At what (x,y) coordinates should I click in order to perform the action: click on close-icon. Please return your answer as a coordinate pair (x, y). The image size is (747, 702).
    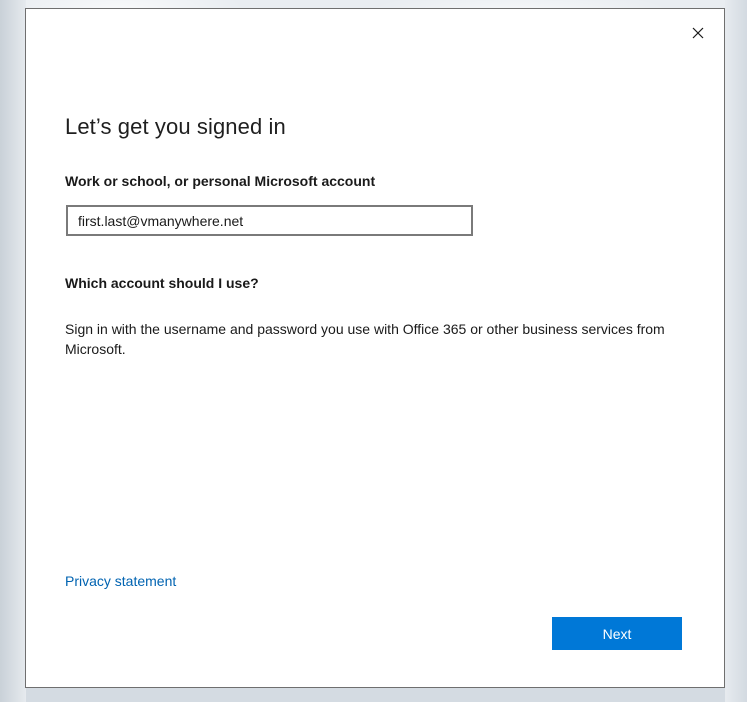
    Looking at the image, I should click on (698, 33).